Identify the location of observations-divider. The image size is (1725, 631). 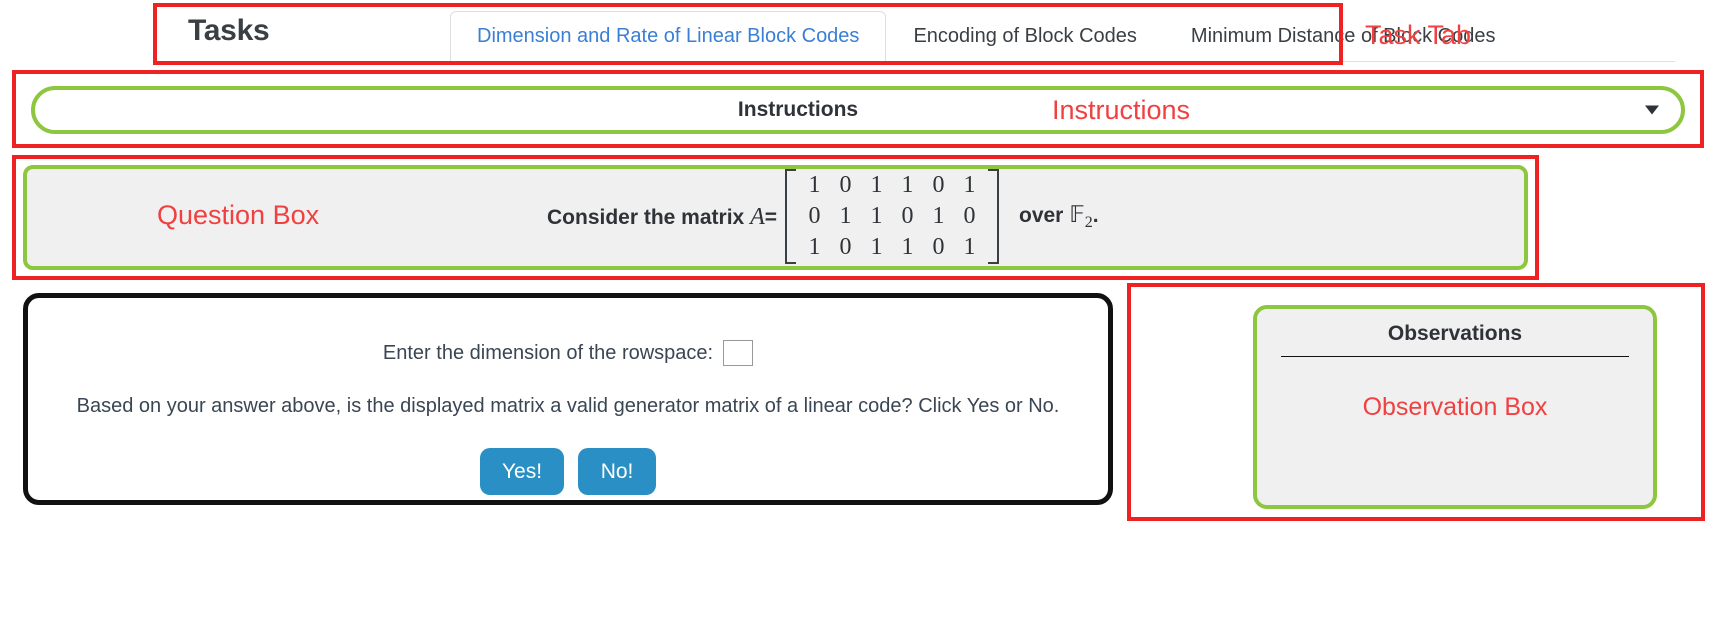
(1455, 356).